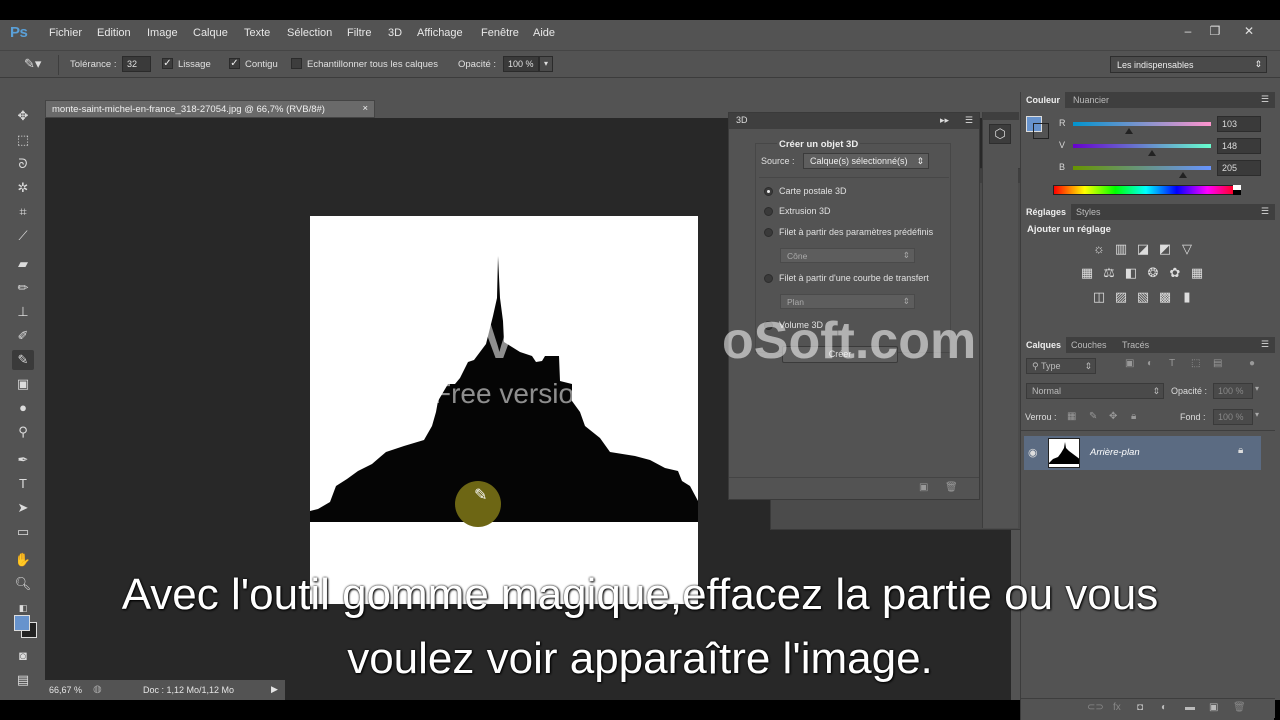 The width and height of the screenshot is (1280, 720). I want to click on r-slider-thumb, so click(1129, 131).